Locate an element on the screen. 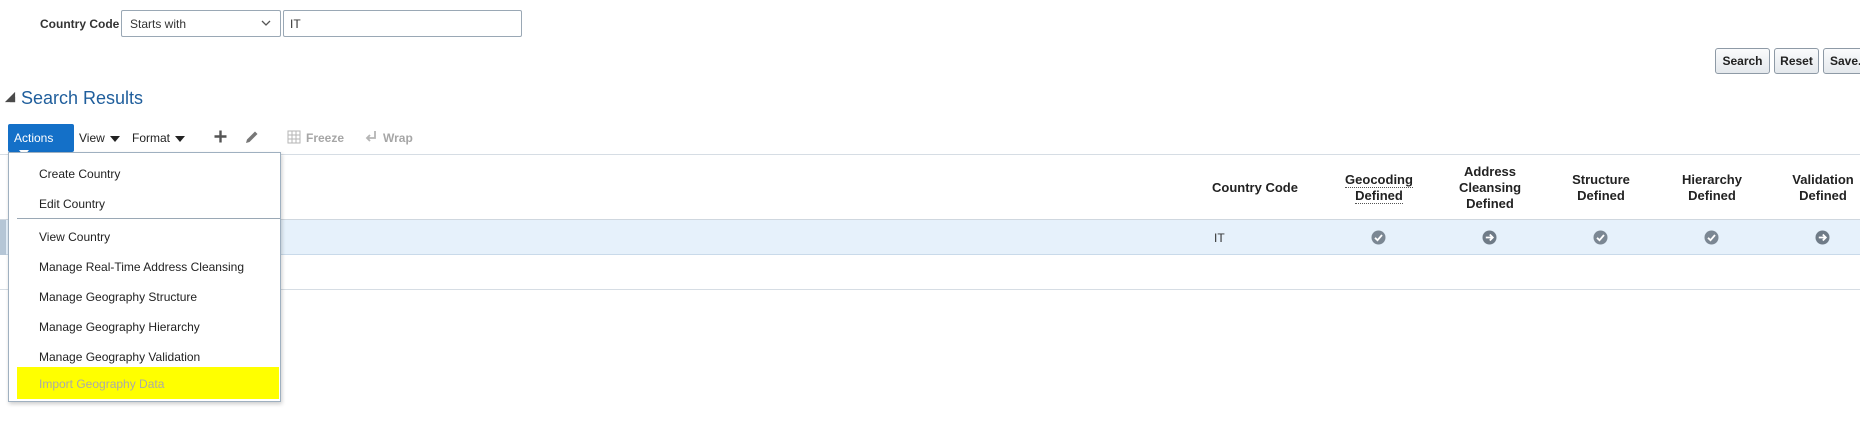 This screenshot has height=439, width=1860. col-header-line: Structure is located at coordinates (1601, 179).